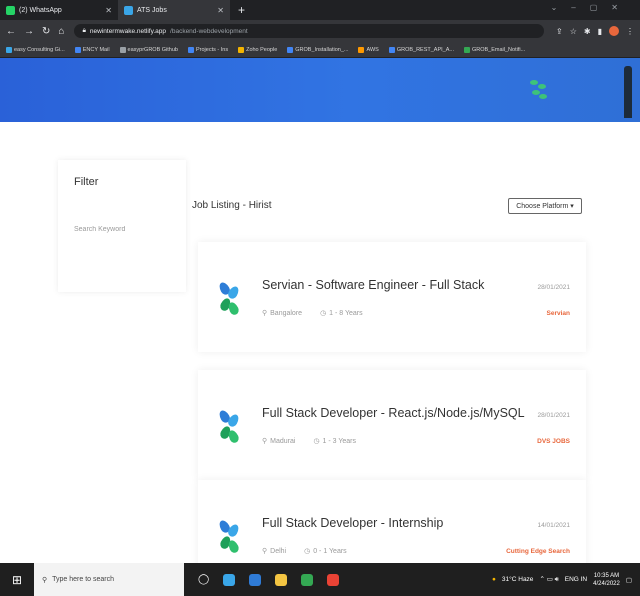 This screenshot has height=596, width=640. I want to click on extension-icon: ✱, so click(587, 31).